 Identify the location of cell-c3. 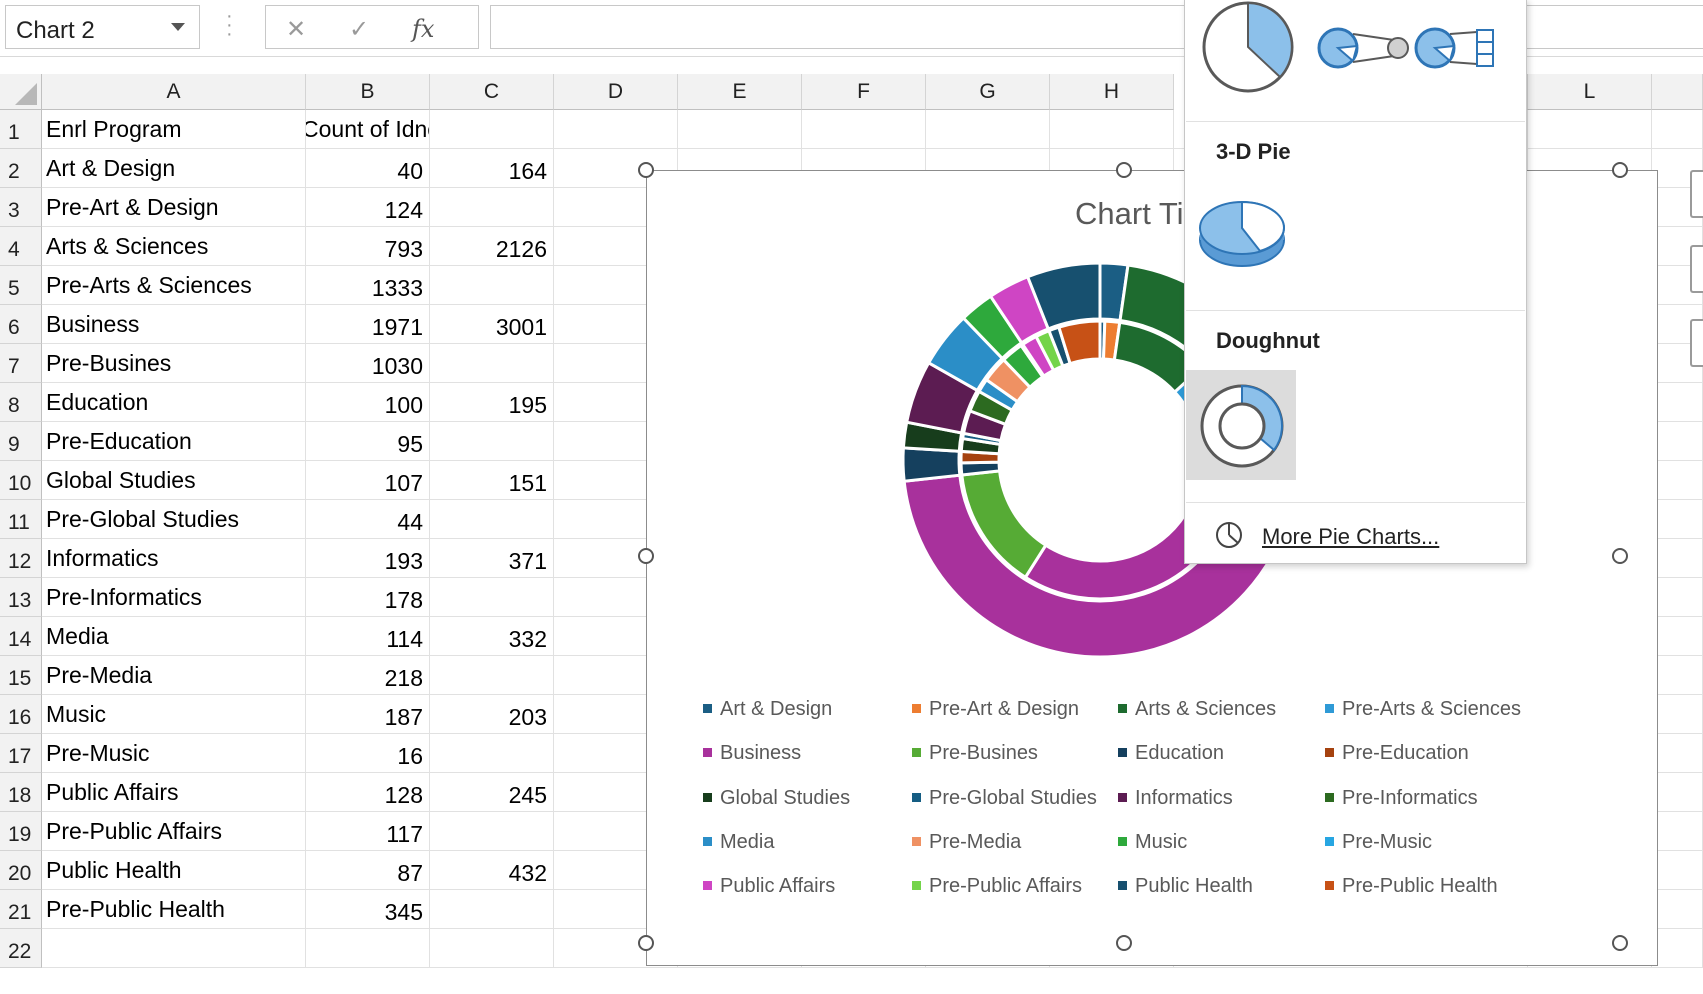
(492, 207).